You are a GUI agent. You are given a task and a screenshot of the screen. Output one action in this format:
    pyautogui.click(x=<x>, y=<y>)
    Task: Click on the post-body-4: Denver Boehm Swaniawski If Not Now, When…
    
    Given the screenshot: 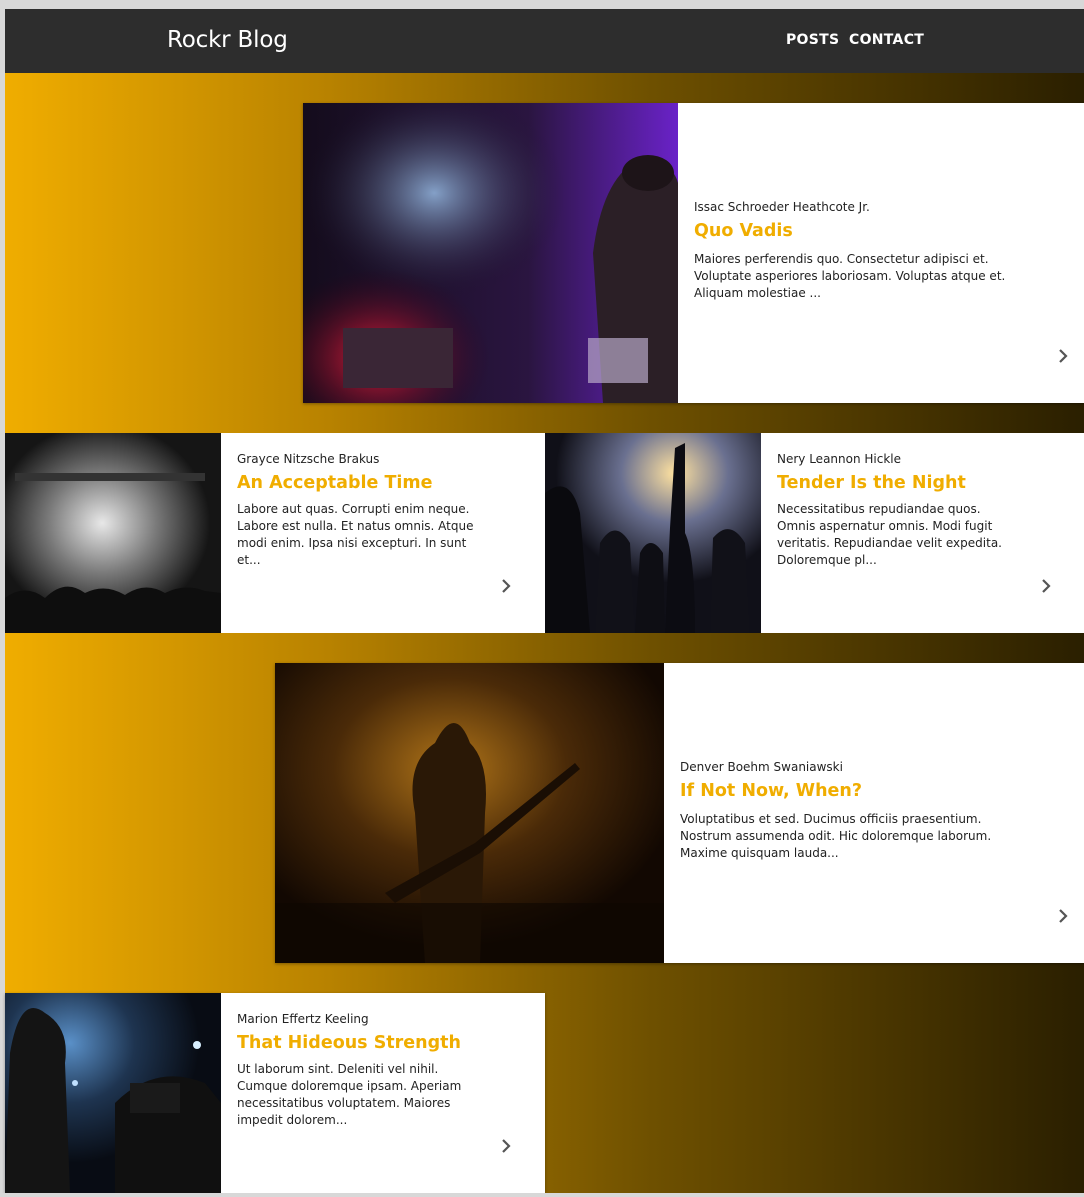 What is the action you would take?
    pyautogui.click(x=874, y=813)
    